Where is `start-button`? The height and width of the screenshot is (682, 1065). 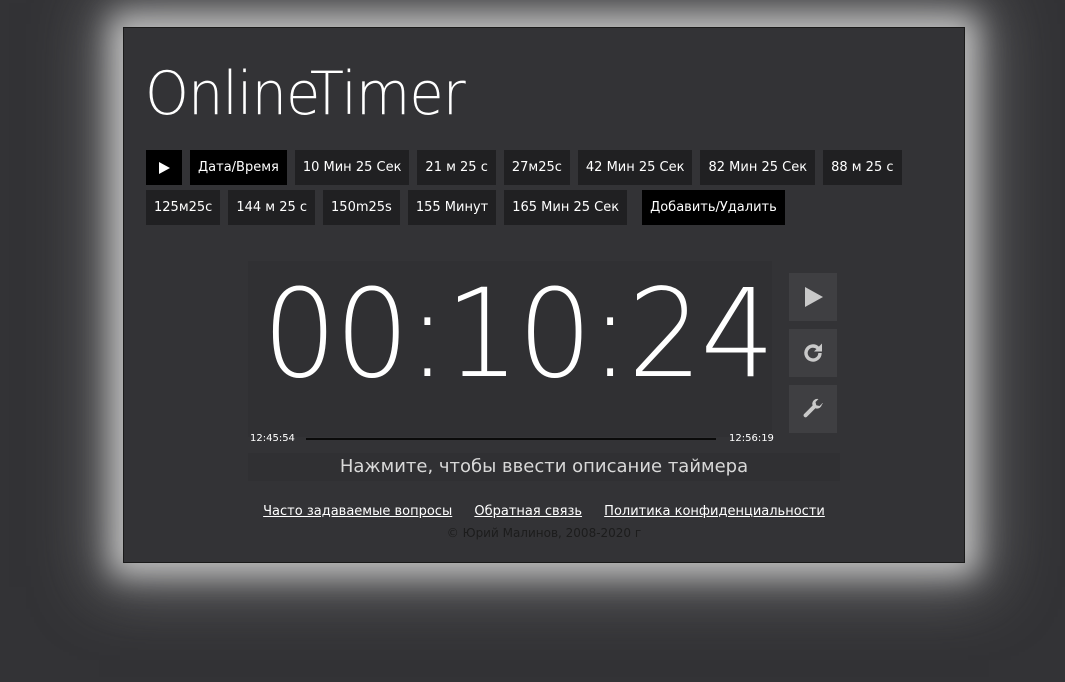
start-button is located at coordinates (813, 297).